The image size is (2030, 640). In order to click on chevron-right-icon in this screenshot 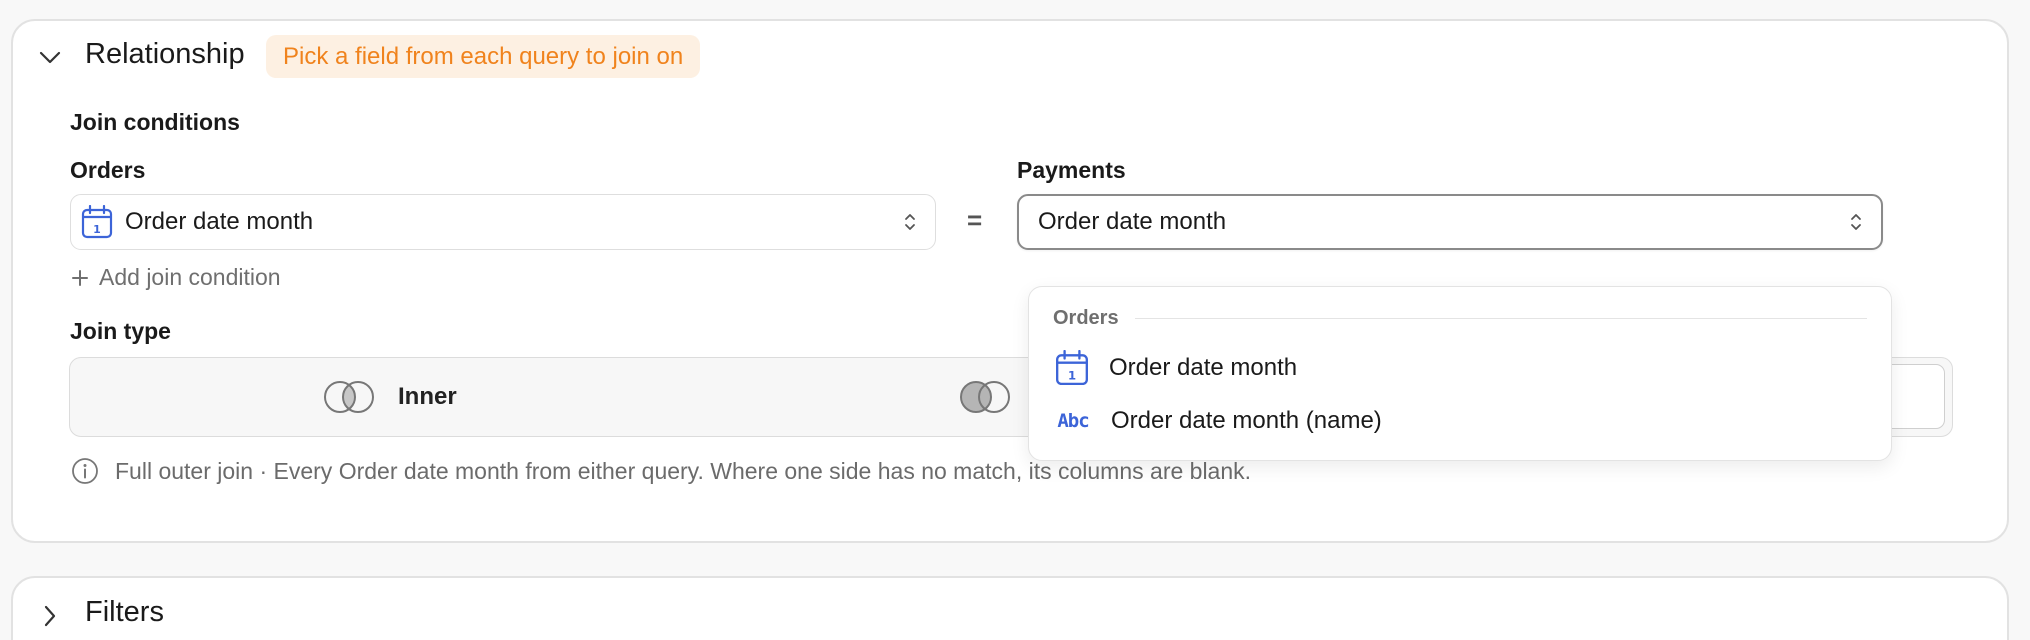, I will do `click(50, 616)`.